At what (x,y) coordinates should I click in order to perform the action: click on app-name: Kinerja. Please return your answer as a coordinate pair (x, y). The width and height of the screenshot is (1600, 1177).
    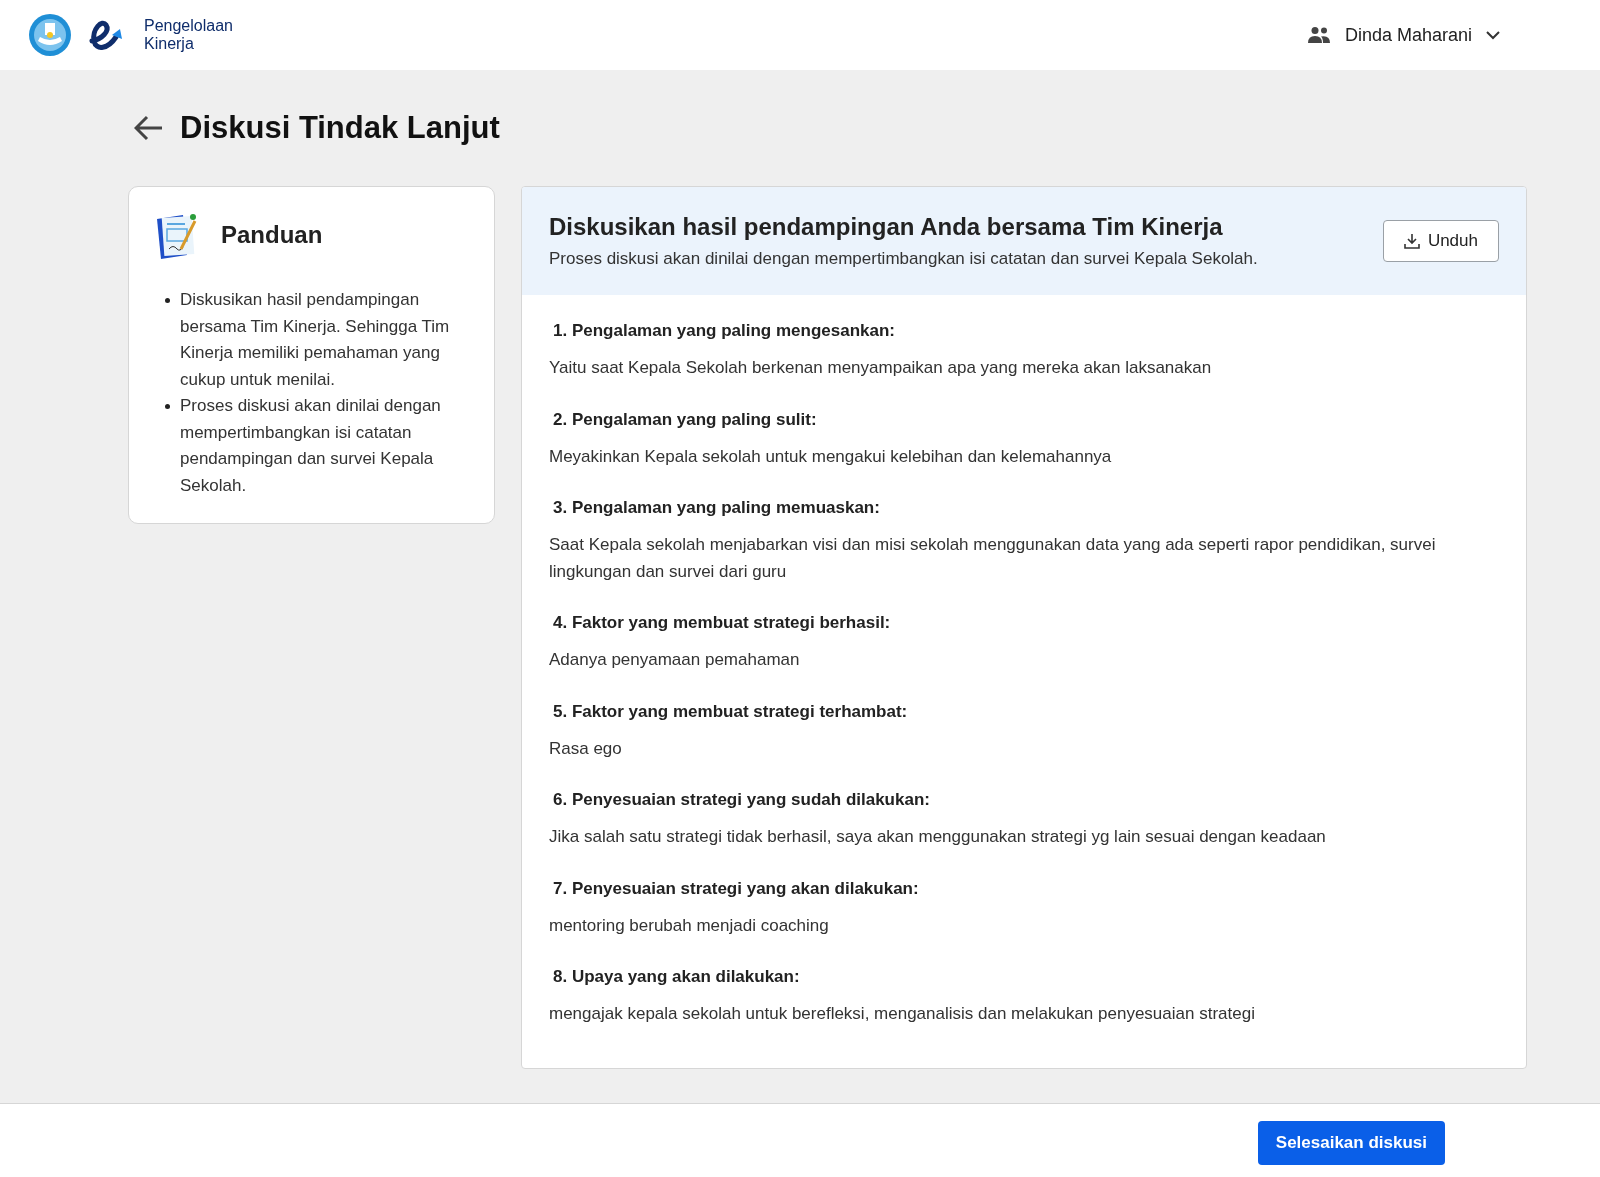
    Looking at the image, I should click on (169, 44).